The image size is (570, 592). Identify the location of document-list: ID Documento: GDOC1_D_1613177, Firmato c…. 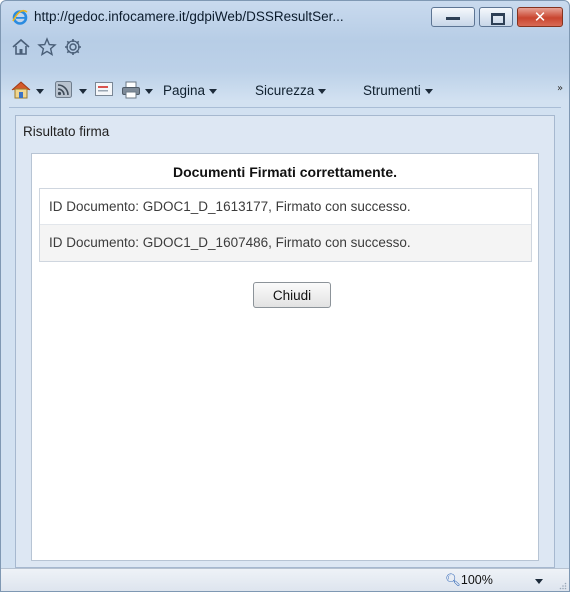
(285, 225).